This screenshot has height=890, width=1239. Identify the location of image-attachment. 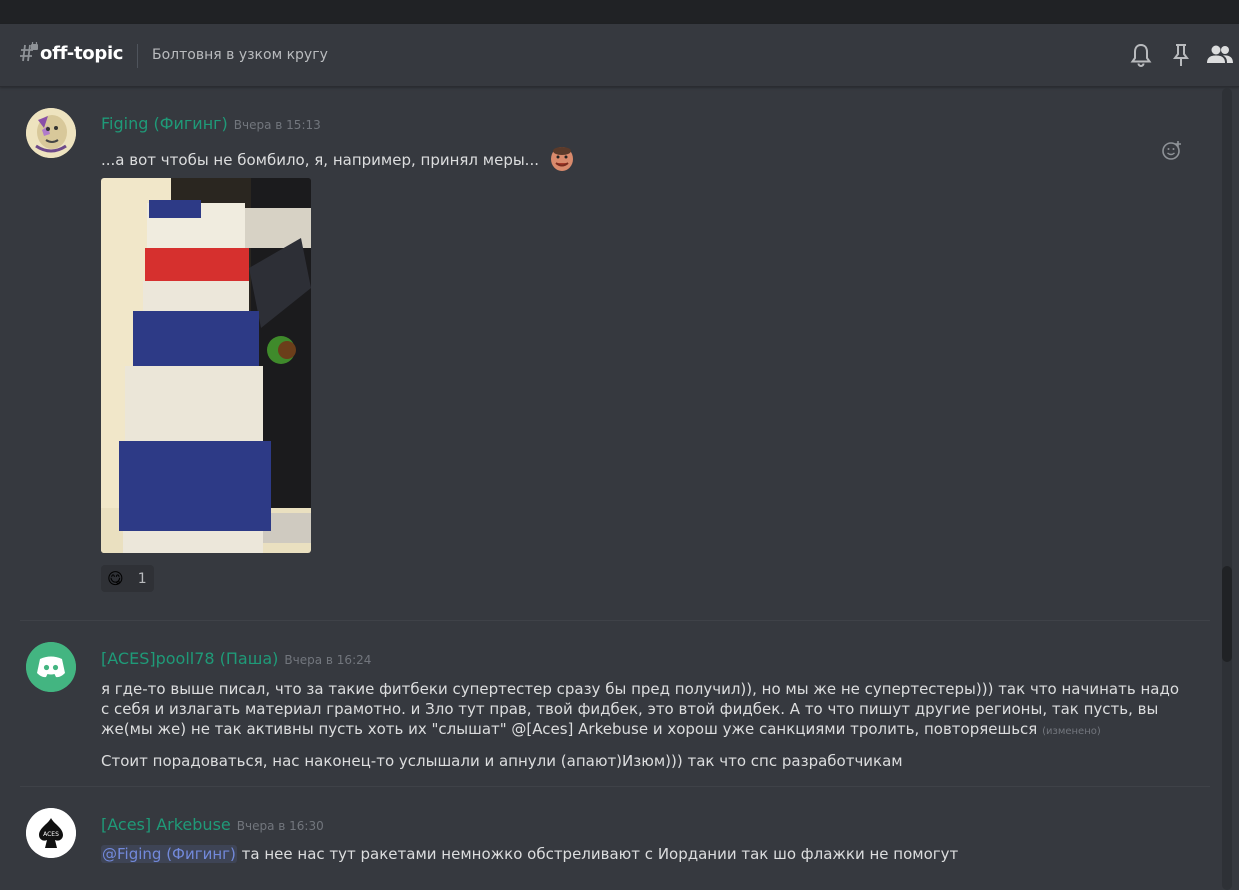
(206, 365).